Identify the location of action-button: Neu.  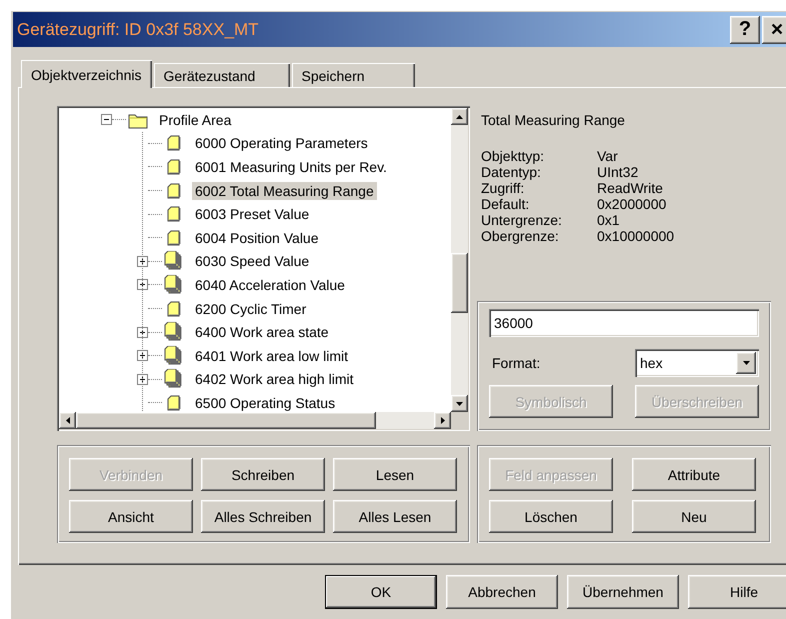
(694, 516).